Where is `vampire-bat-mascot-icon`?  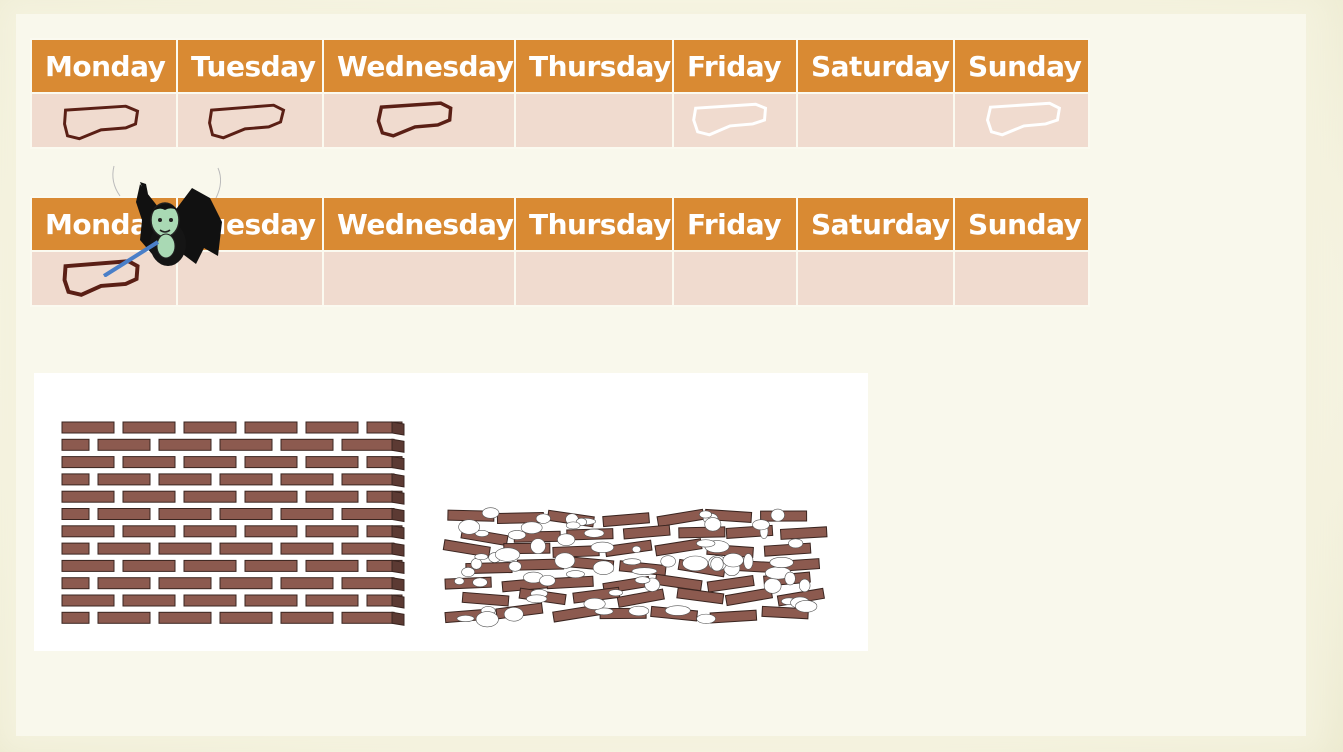 vampire-bat-mascot-icon is located at coordinates (165, 219).